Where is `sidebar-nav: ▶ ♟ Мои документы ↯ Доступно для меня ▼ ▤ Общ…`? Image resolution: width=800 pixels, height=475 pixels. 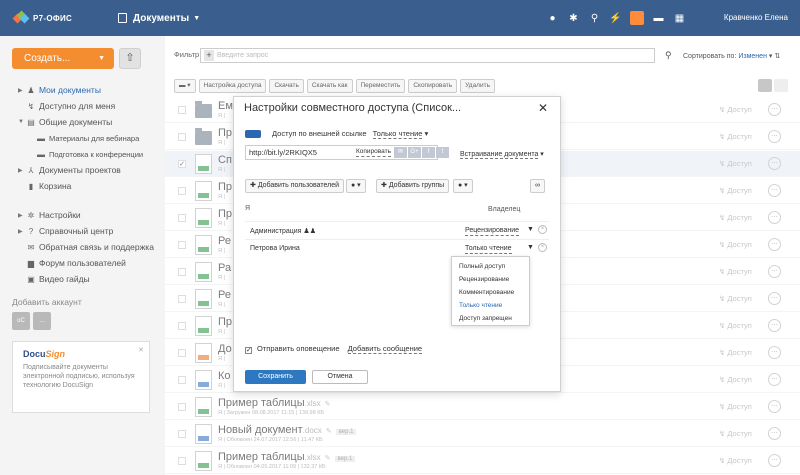
sidebar-nav: ▶ ♟ Мои документы ↯ Доступно для меня ▼ ▤ Общ… is located at coordinates (82, 184).